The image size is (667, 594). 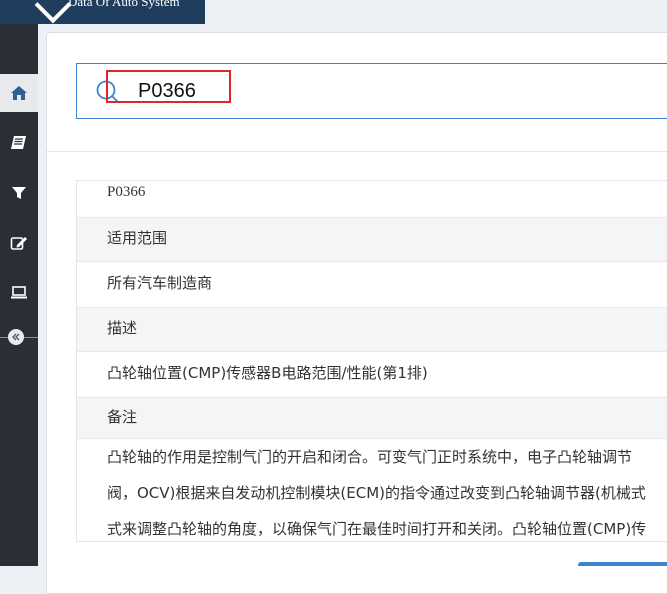 What do you see at coordinates (372, 199) in the screenshot?
I see `result-code: P0366` at bounding box center [372, 199].